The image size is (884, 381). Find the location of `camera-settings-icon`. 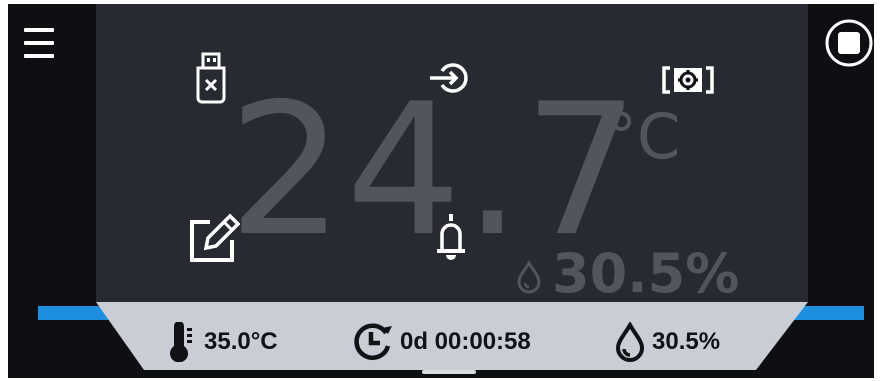

camera-settings-icon is located at coordinates (688, 80).